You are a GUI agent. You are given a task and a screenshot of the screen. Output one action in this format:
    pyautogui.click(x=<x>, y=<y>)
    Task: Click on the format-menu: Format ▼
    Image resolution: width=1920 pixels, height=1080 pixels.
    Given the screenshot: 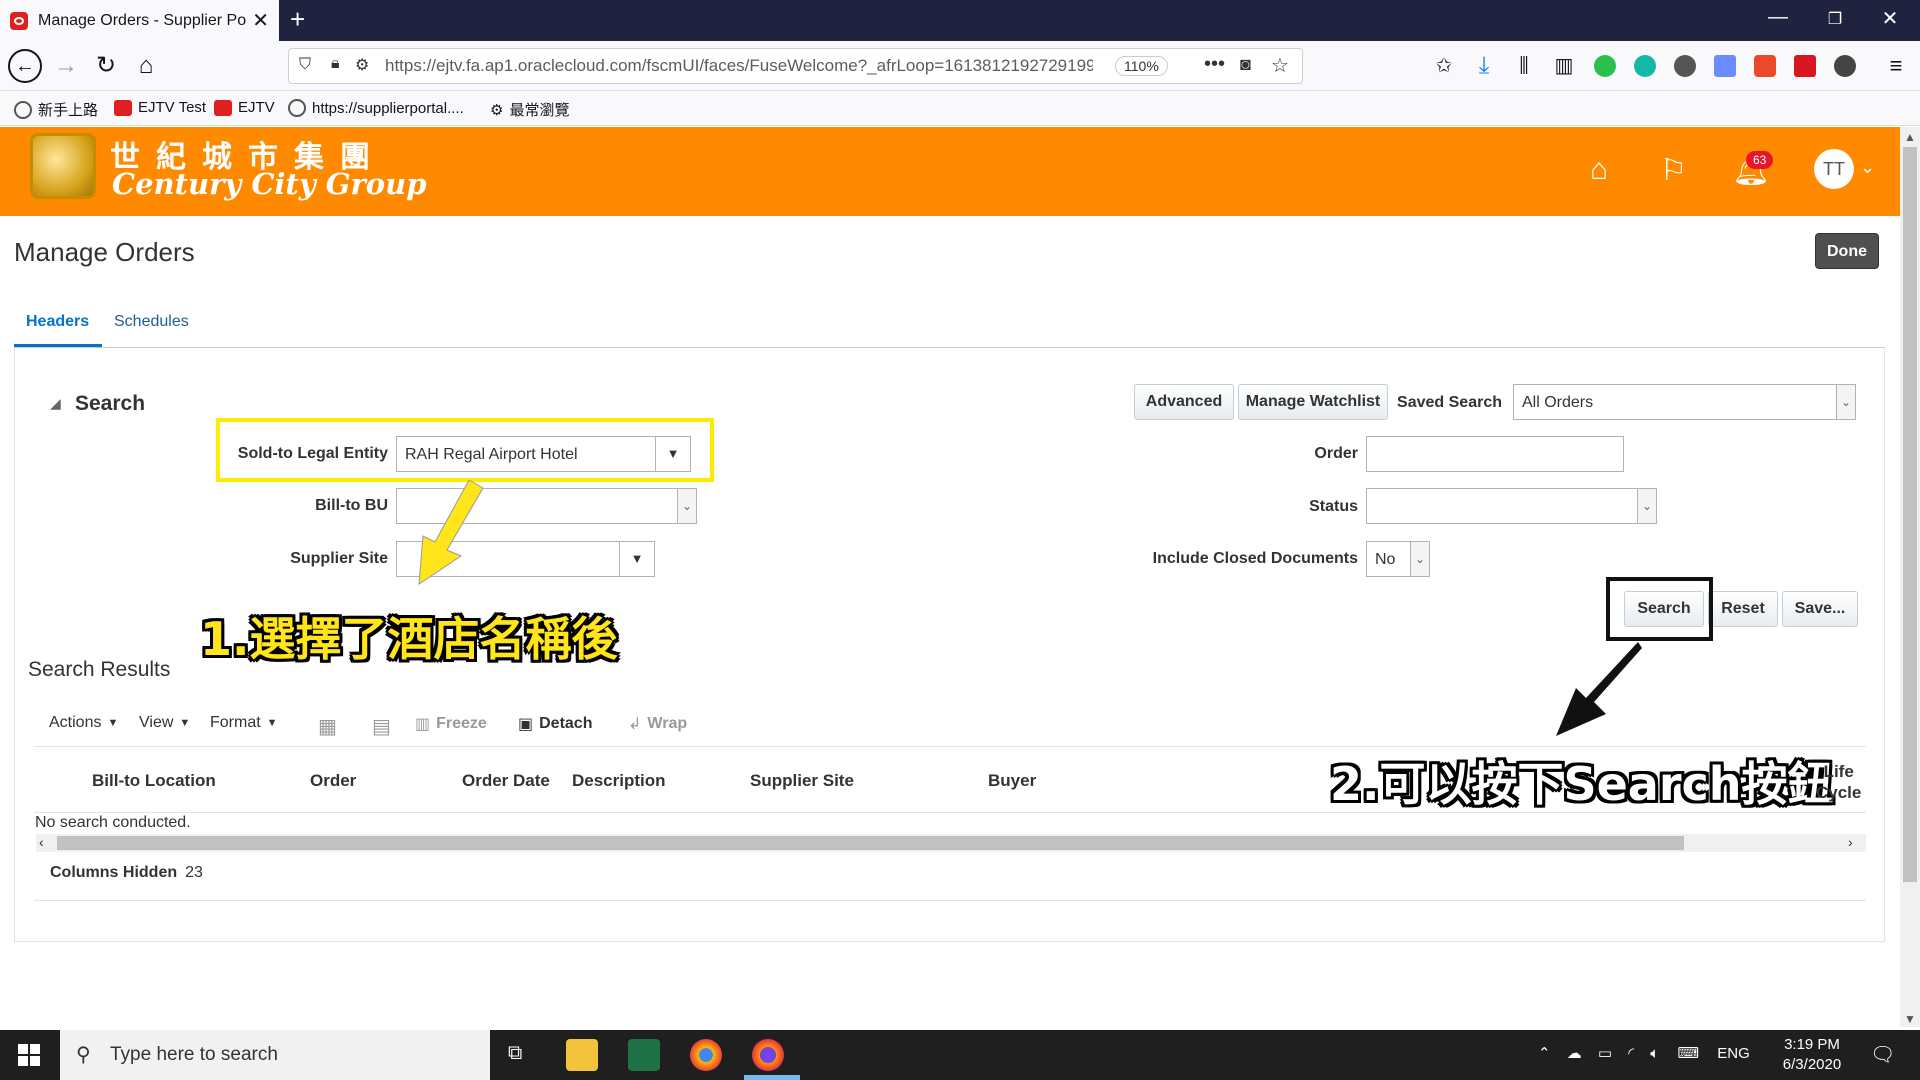 What is the action you would take?
    pyautogui.click(x=244, y=723)
    